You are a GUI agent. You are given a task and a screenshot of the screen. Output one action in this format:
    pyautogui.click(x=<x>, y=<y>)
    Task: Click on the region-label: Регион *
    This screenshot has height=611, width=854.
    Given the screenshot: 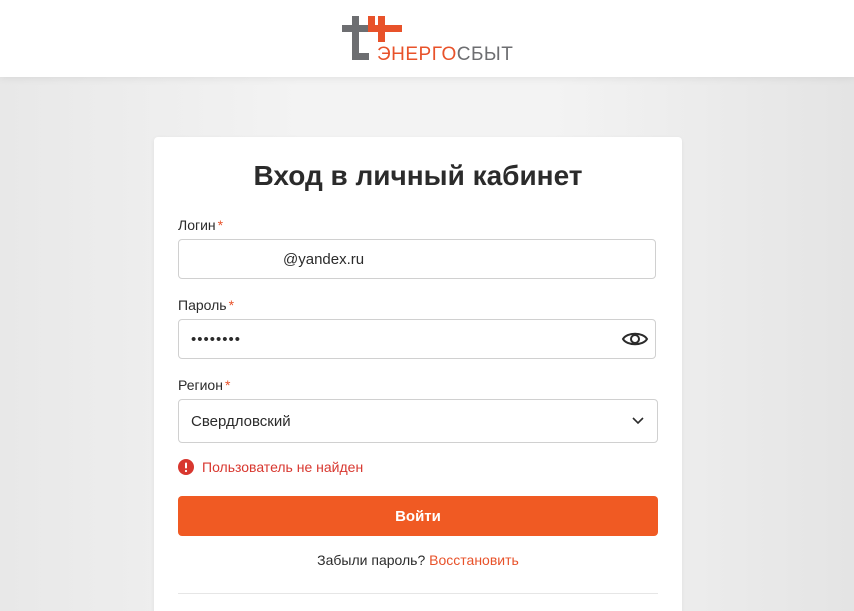 What is the action you would take?
    pyautogui.click(x=204, y=385)
    